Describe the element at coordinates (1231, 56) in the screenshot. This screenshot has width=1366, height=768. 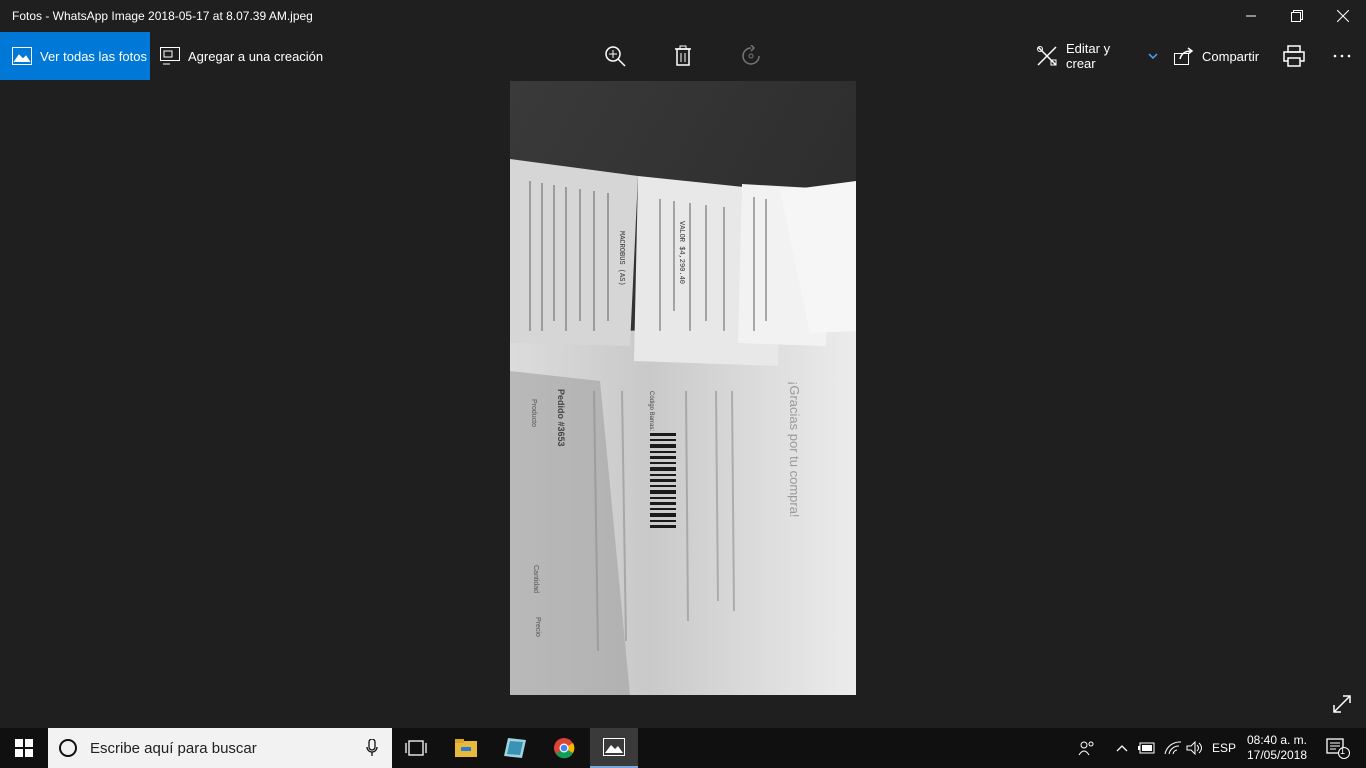
I see `share-label: Compartir` at that location.